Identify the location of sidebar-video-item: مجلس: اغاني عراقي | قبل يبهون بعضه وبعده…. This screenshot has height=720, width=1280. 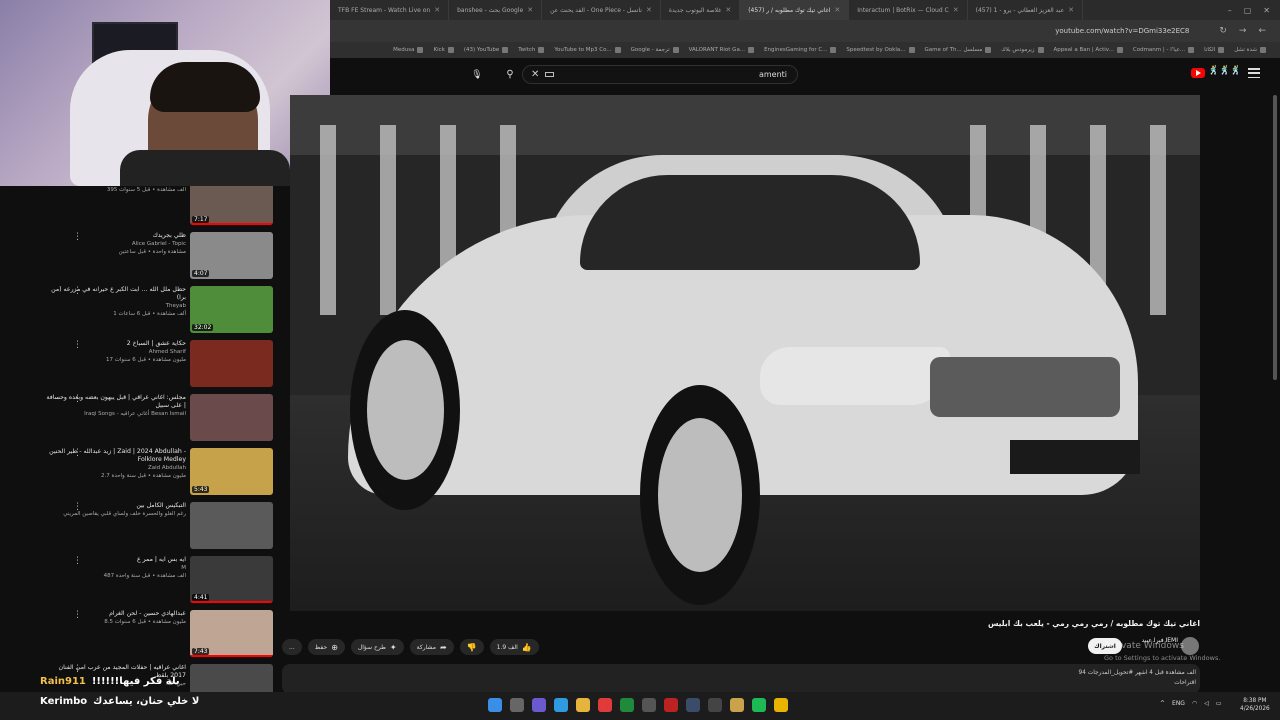
(140, 421).